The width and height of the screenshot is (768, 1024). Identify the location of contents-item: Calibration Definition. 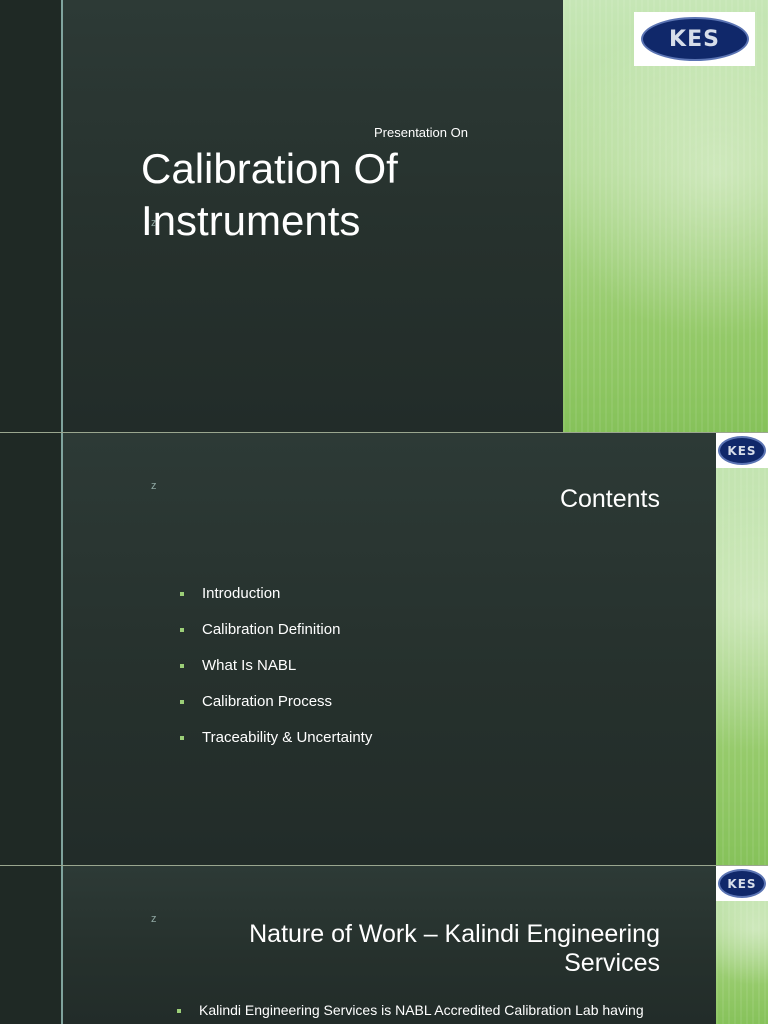
(276, 639).